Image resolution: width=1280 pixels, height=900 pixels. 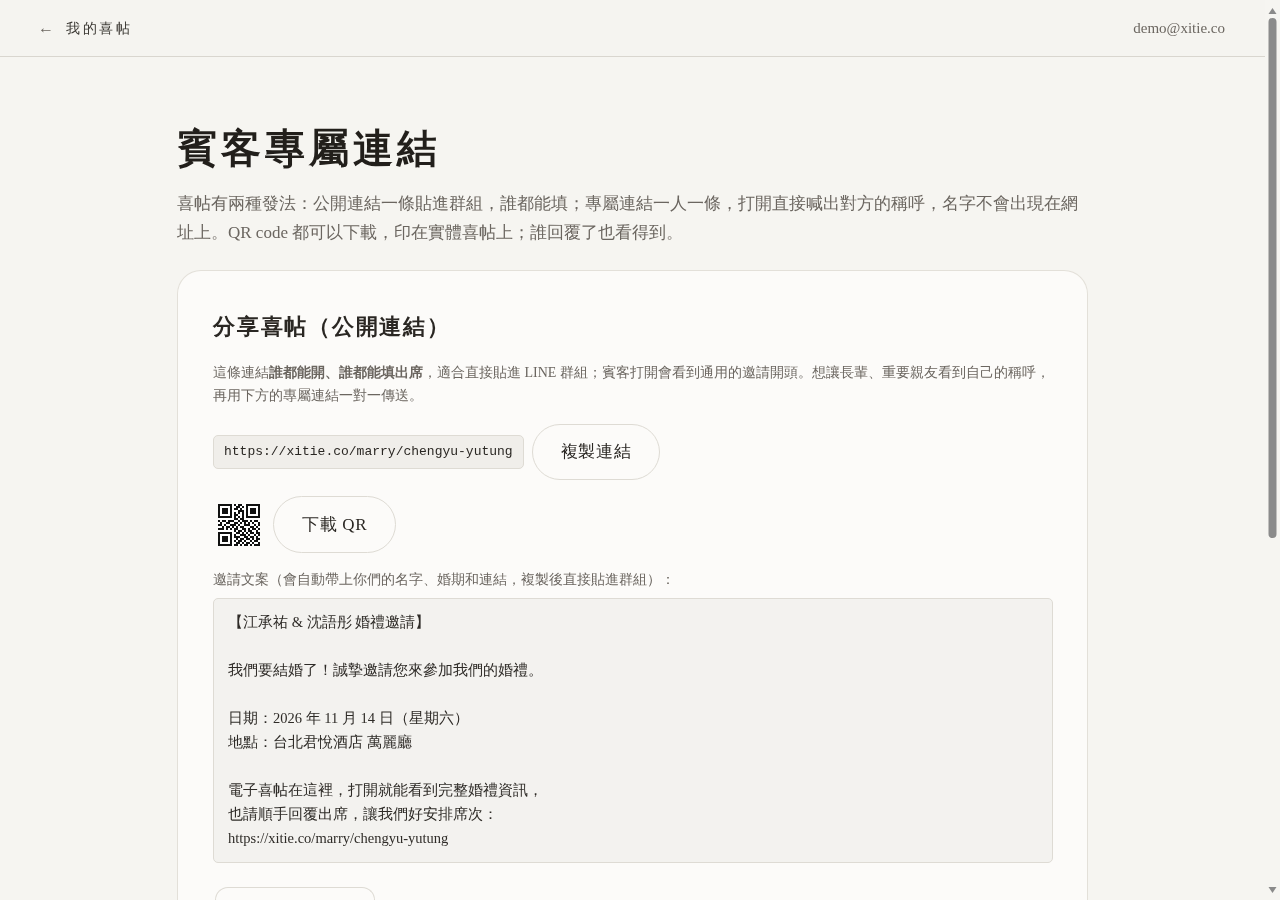 I want to click on invitation-text-line: 我們要結婚了！誠摯邀請您來參加我們的婚禮。, so click(x=385, y=670).